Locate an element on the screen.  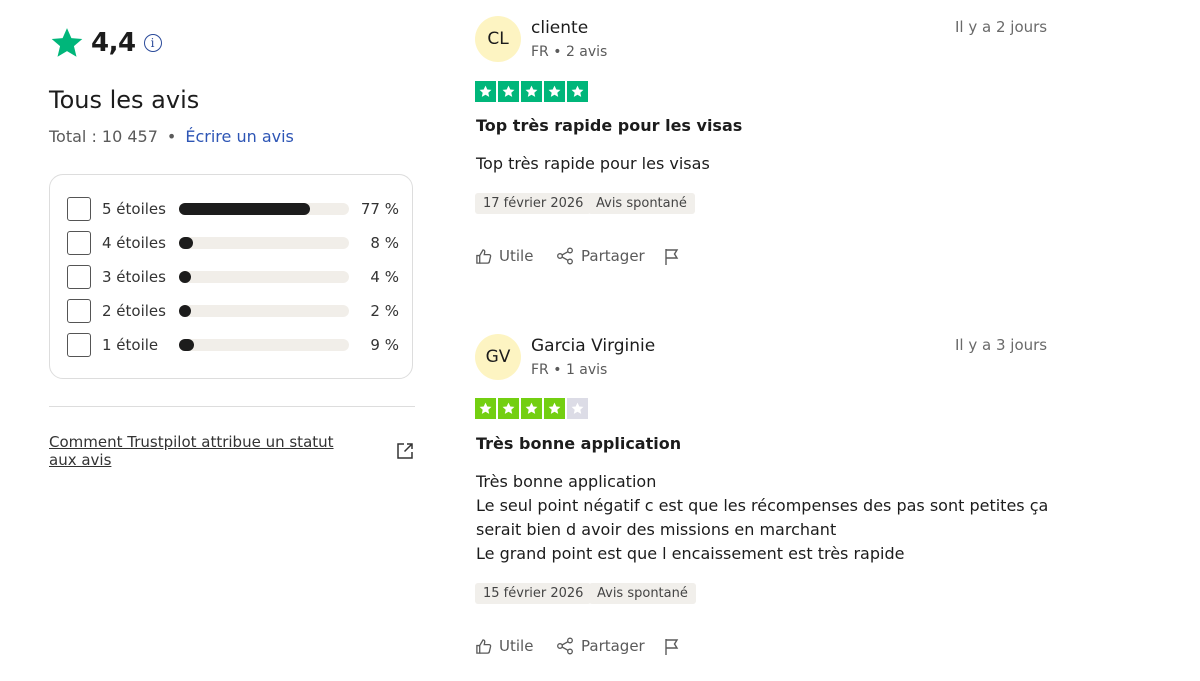
distribution-percent: 8 % is located at coordinates (384, 243).